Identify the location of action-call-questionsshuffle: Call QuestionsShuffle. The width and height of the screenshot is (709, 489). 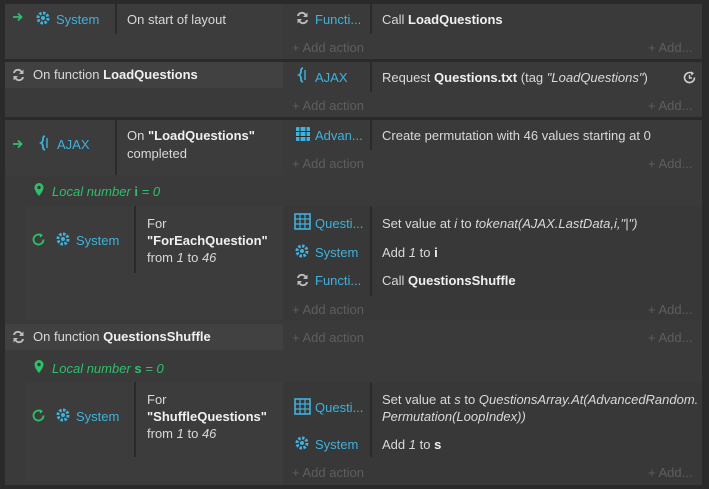
(449, 280).